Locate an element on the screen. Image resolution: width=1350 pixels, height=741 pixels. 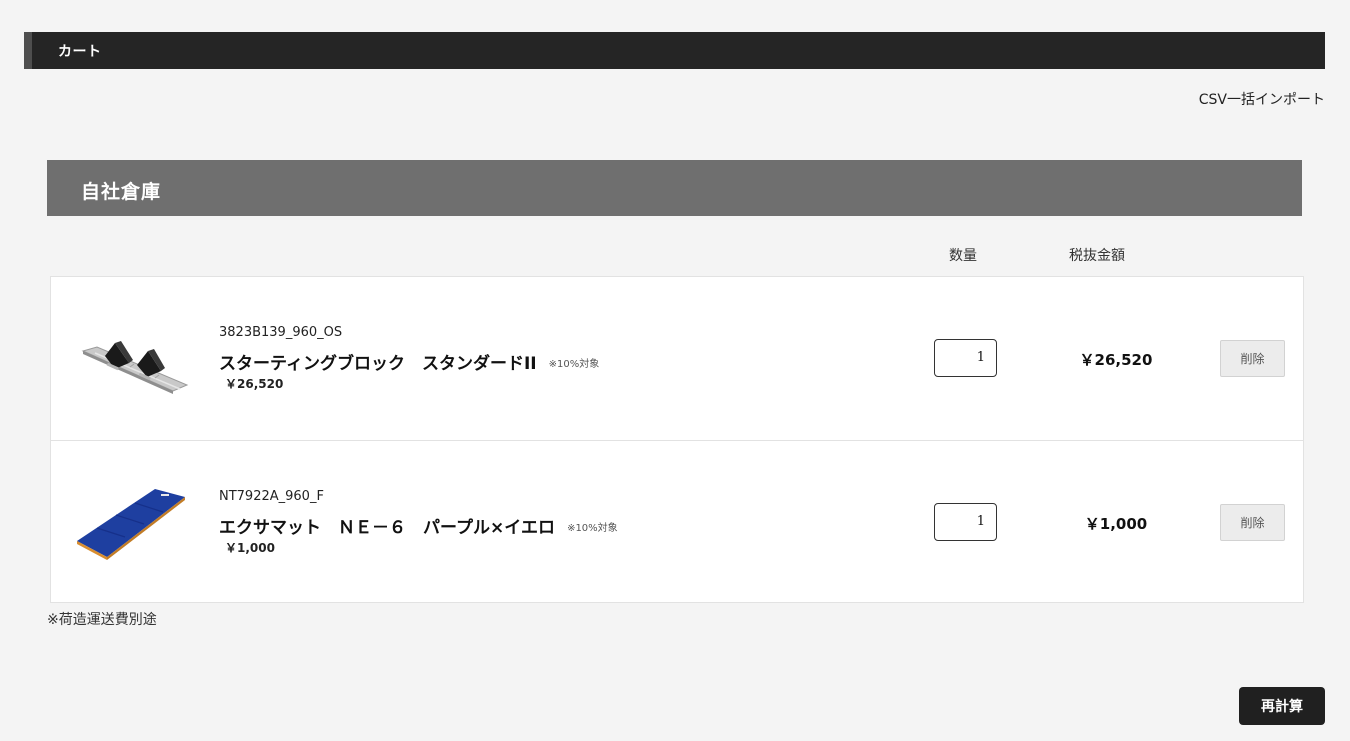
starting-block-image is located at coordinates (135, 359).